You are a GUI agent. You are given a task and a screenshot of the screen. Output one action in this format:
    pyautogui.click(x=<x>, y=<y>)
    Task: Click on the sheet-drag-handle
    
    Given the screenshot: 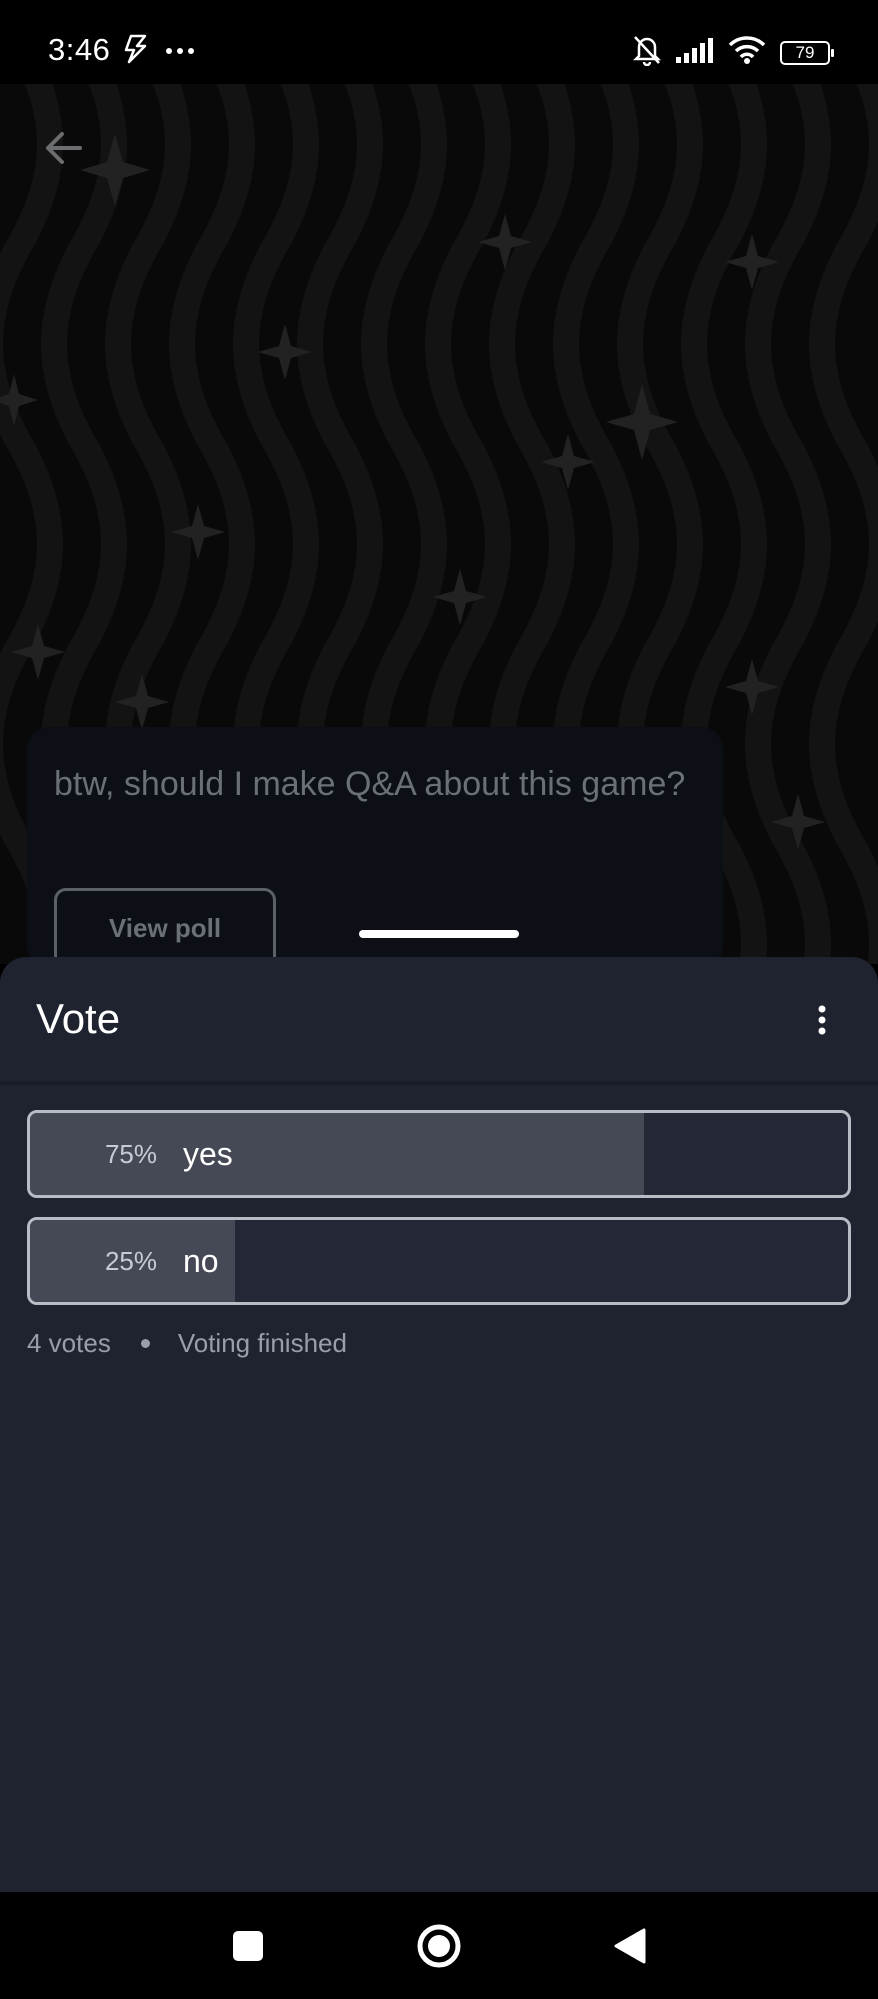 What is the action you would take?
    pyautogui.click(x=439, y=934)
    